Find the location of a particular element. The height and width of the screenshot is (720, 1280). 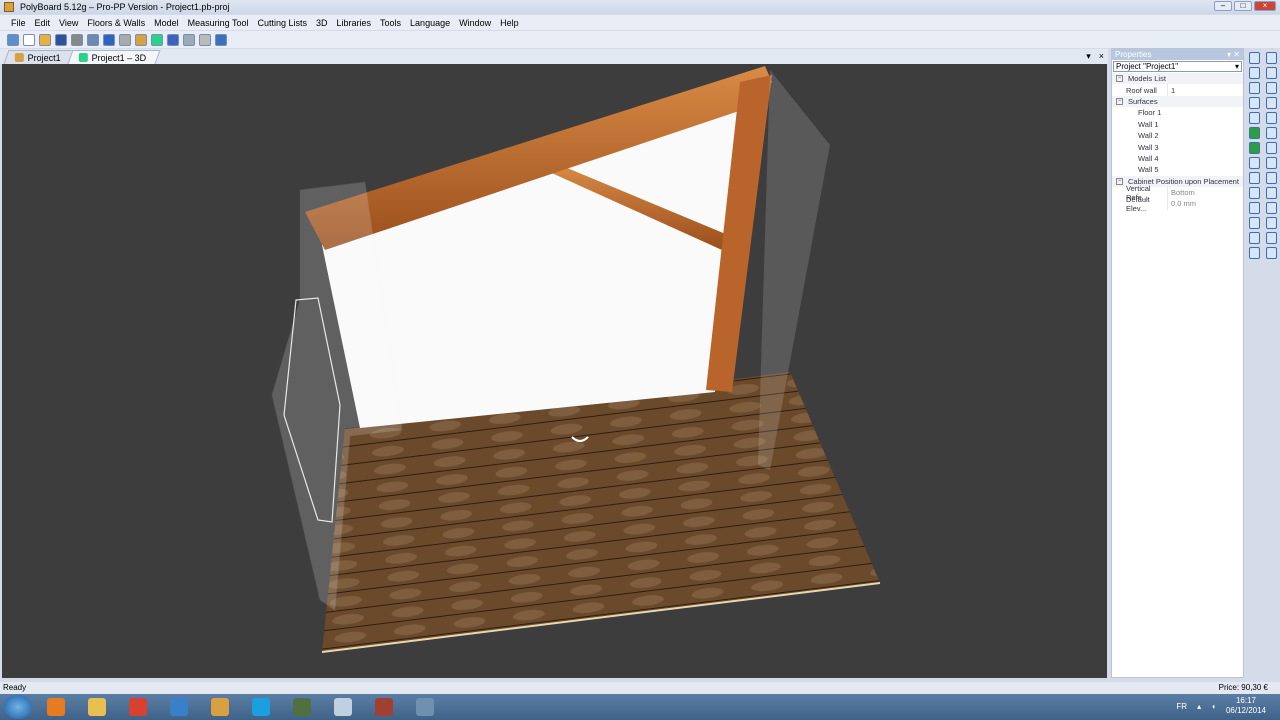

camera-view-5-icon is located at coordinates (1271, 118).